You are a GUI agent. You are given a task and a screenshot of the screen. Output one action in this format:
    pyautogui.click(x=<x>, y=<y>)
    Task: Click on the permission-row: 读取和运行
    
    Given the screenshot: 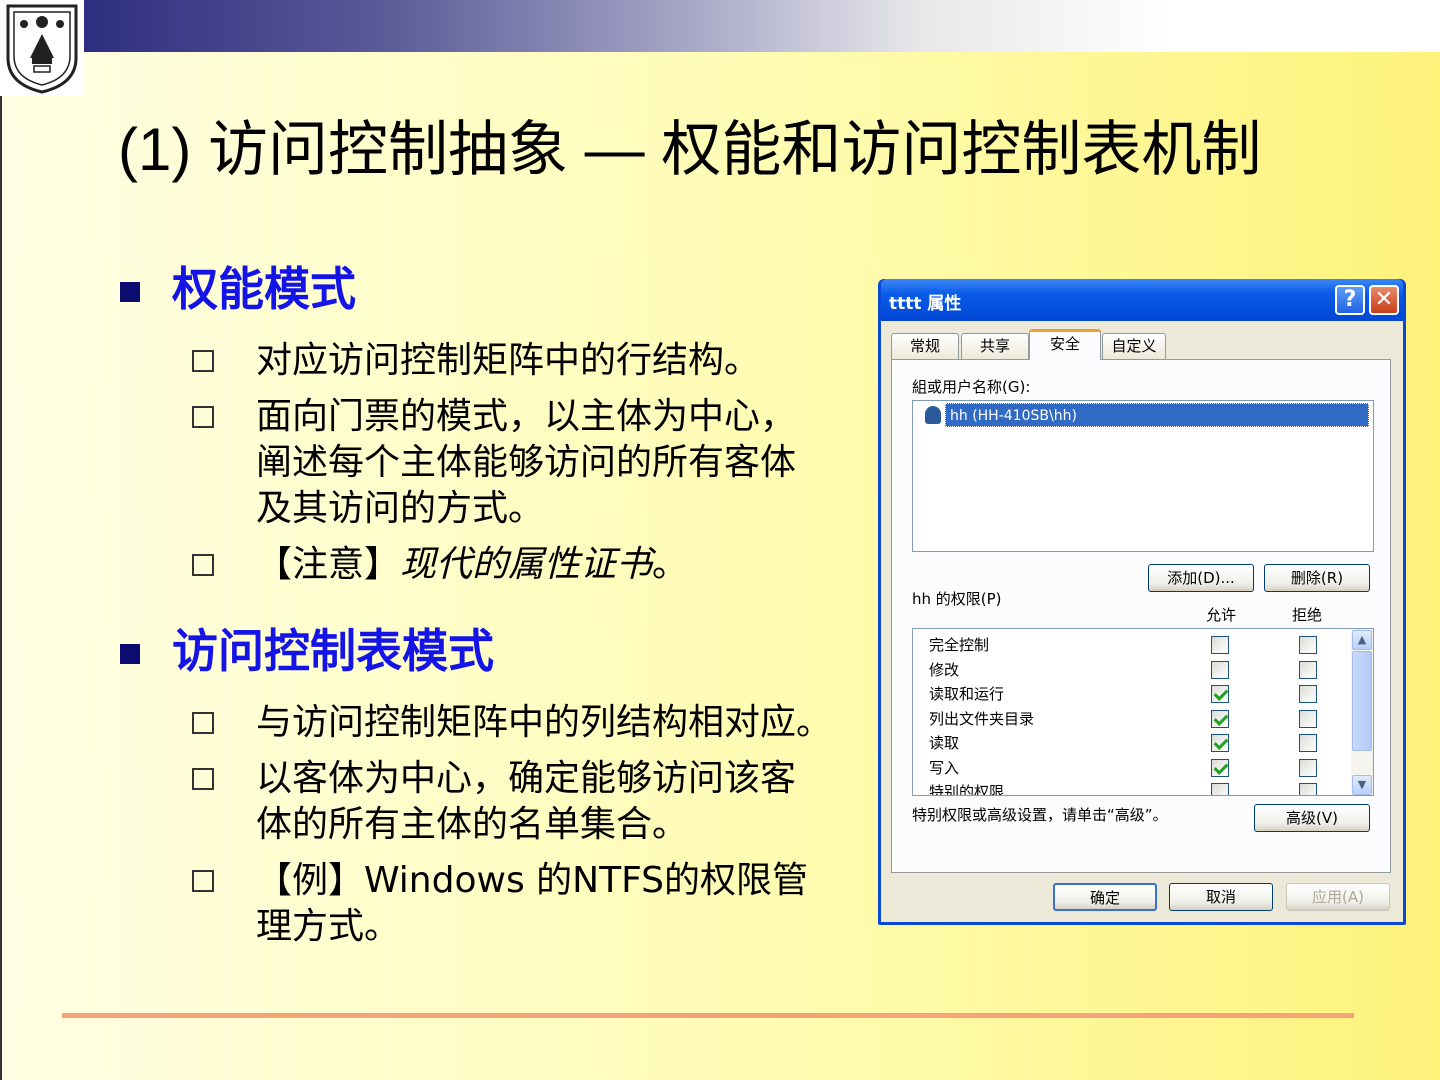 What is the action you would take?
    pyautogui.click(x=967, y=694)
    